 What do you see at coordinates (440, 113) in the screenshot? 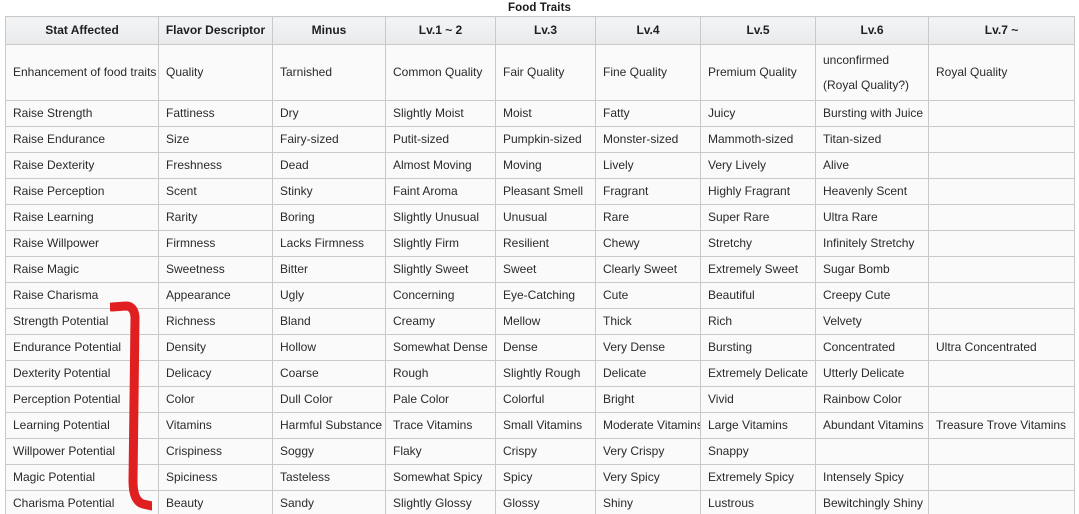
I see `cell-lv1-2: Slightly Moist` at bounding box center [440, 113].